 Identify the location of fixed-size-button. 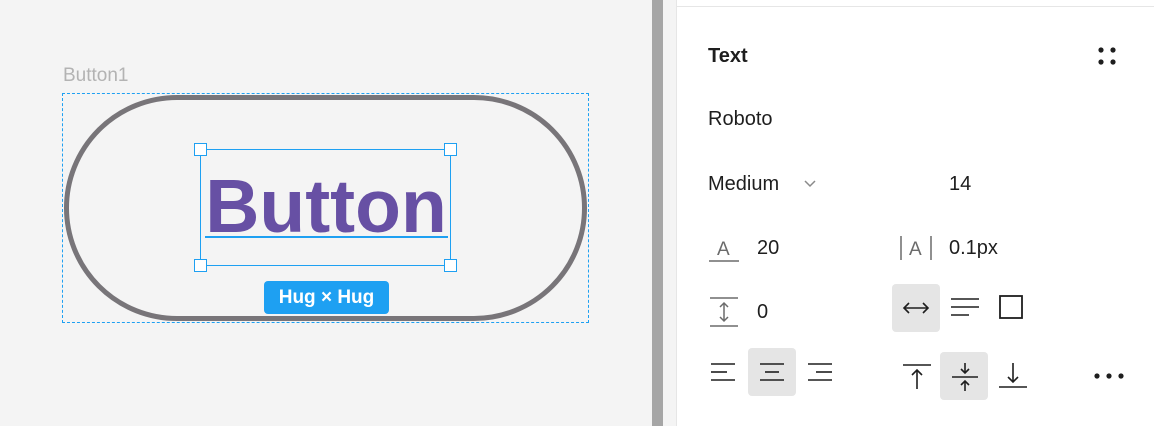
(1012, 308).